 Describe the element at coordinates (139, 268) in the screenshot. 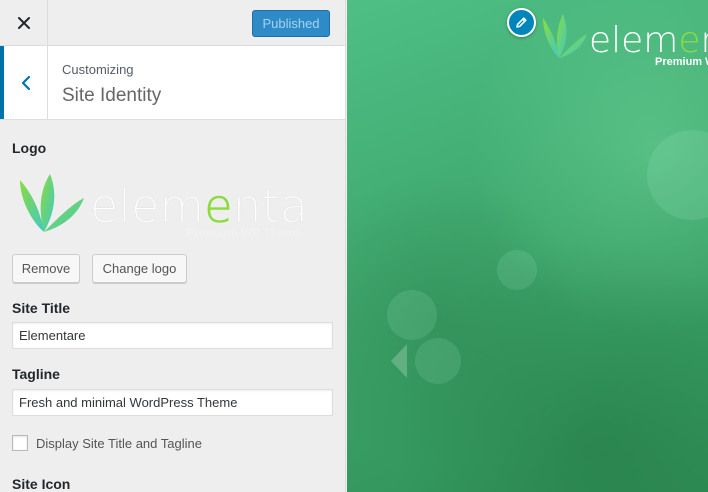

I see `change-logo-button: Change logo` at that location.